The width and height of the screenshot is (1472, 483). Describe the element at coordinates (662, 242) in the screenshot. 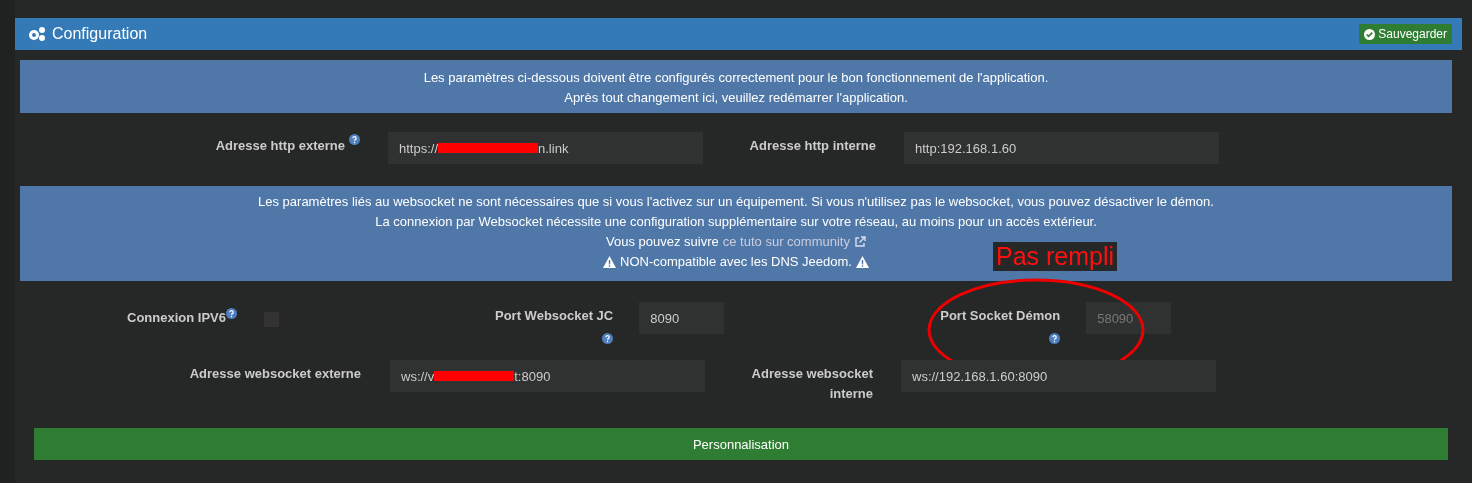

I see `alert-text: Vous pouvez suivre` at that location.